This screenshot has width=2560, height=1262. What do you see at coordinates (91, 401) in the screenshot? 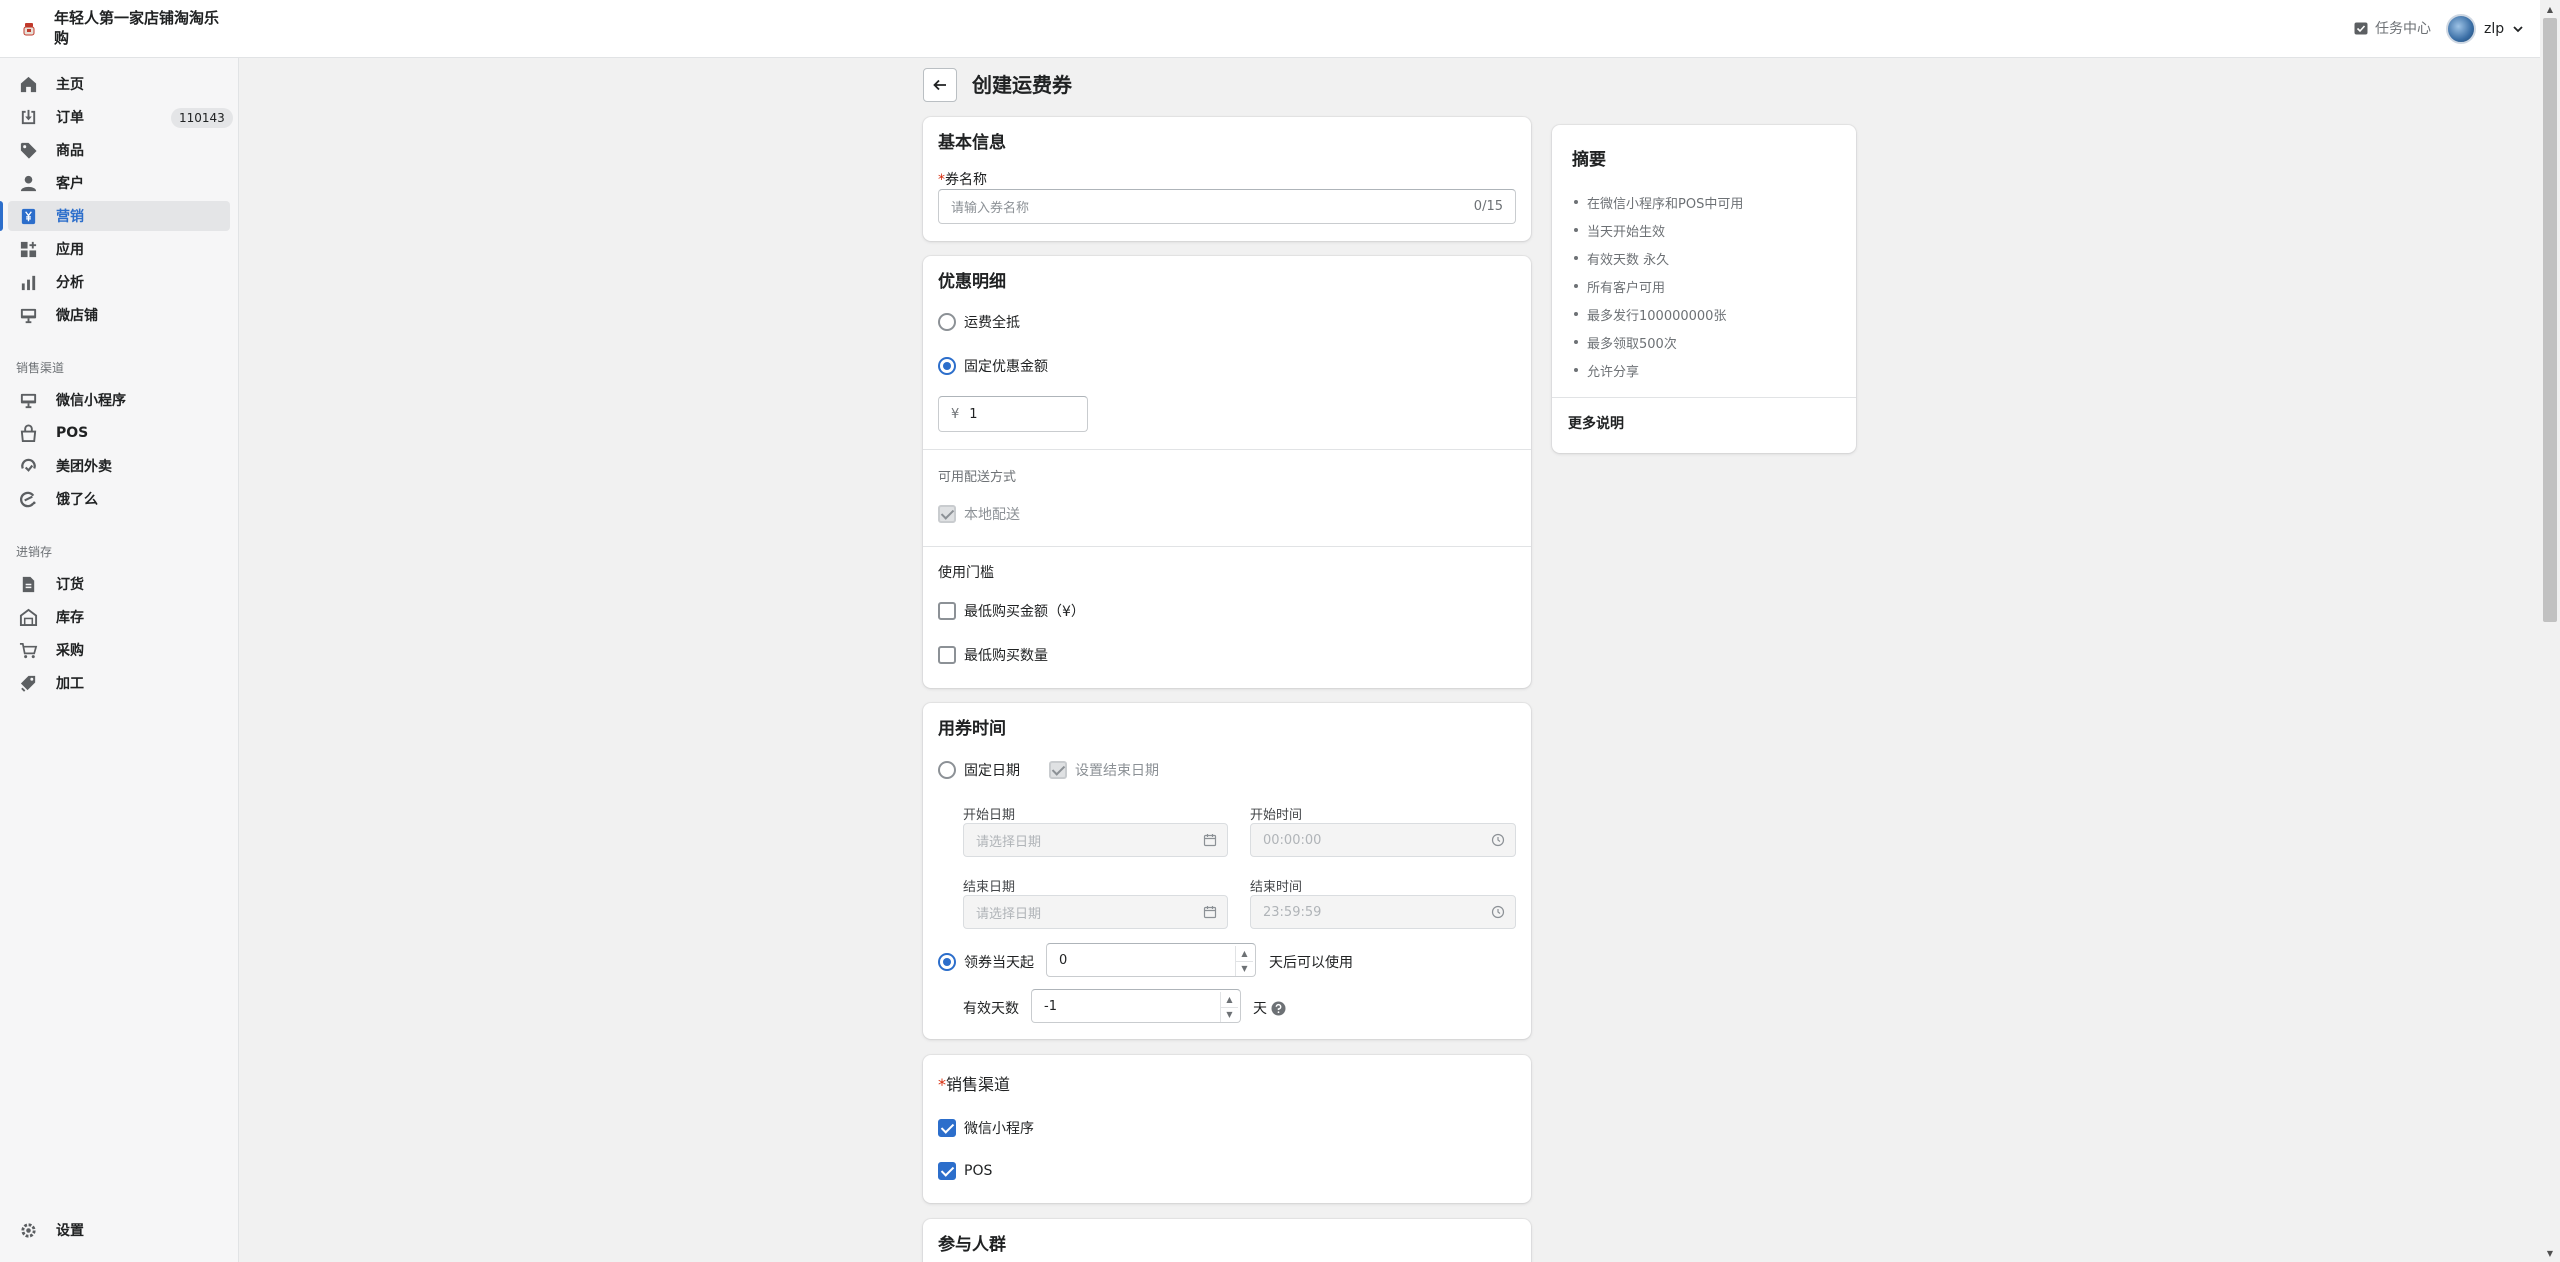
I see `sidebar-item-label: 微信小程序` at bounding box center [91, 401].